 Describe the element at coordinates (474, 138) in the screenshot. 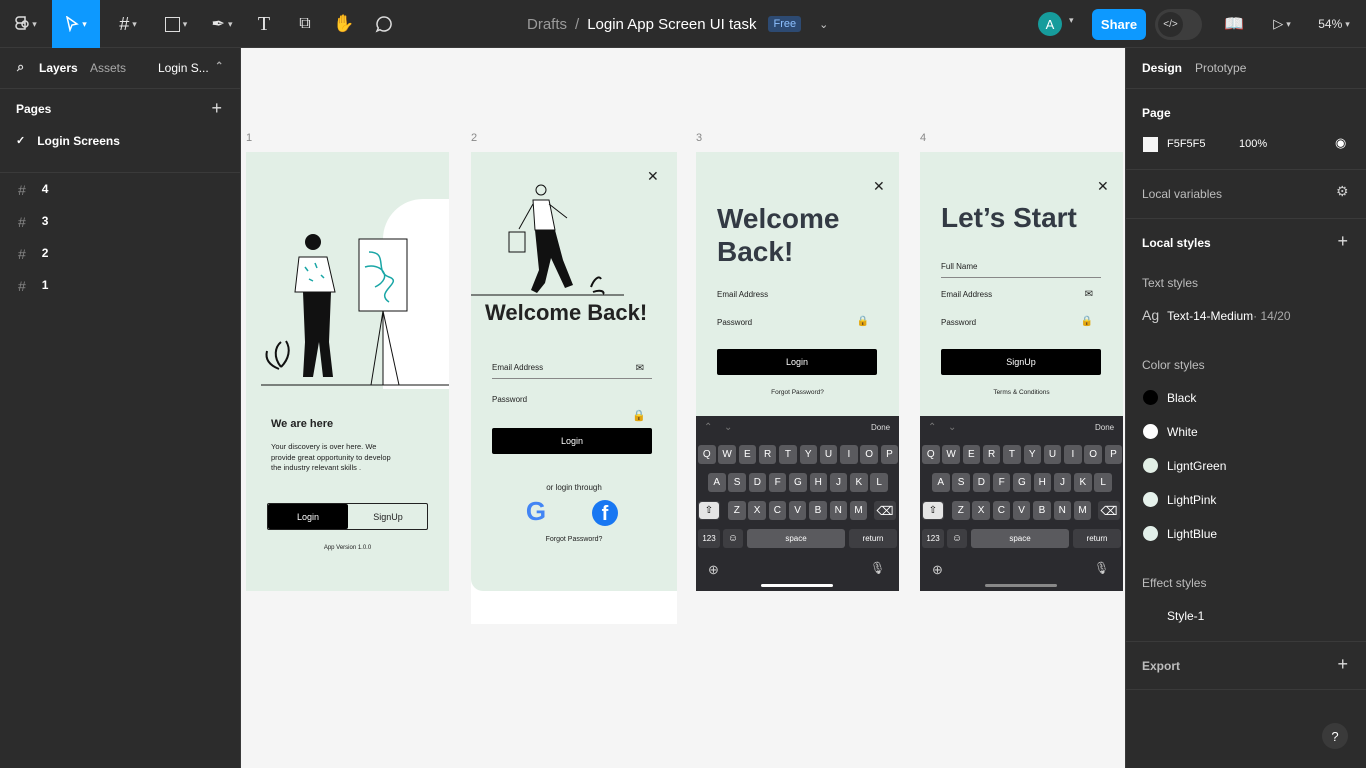

I see `frame-label-2: 2` at that location.